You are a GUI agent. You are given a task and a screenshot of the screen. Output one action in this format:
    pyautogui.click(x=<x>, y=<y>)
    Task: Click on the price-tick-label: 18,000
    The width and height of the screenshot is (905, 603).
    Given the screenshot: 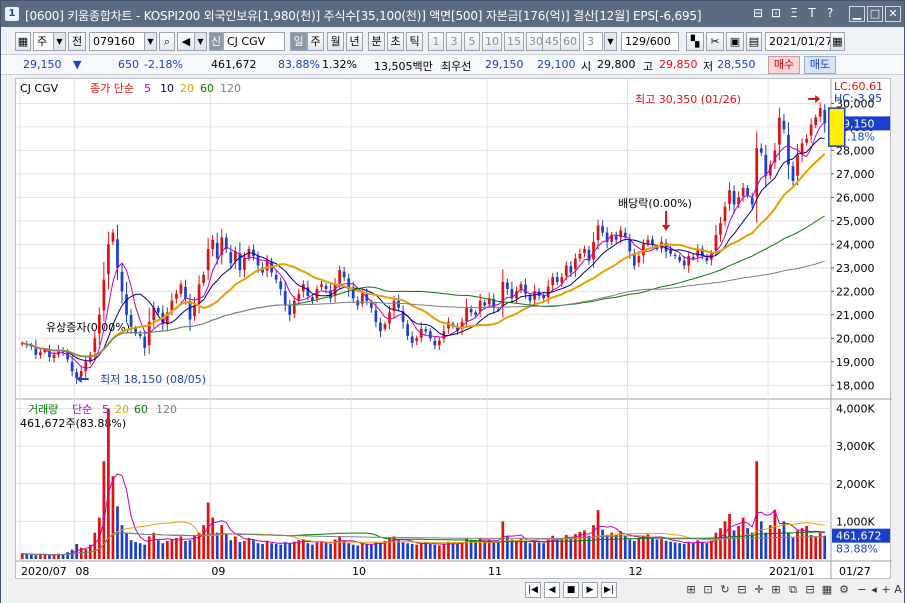 What is the action you would take?
    pyautogui.click(x=855, y=385)
    